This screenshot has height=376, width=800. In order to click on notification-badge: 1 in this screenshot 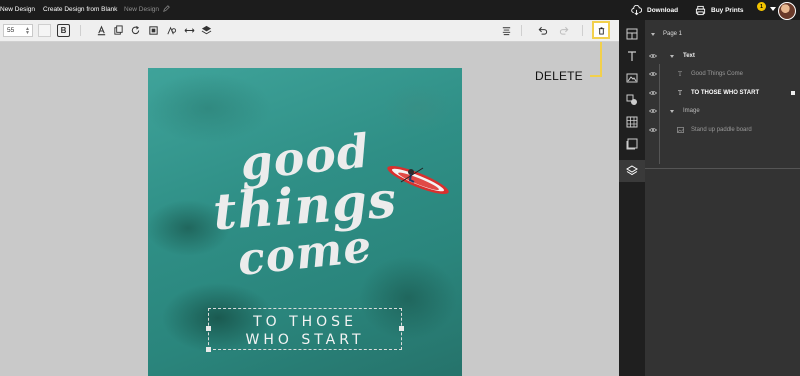, I will do `click(761, 6)`.